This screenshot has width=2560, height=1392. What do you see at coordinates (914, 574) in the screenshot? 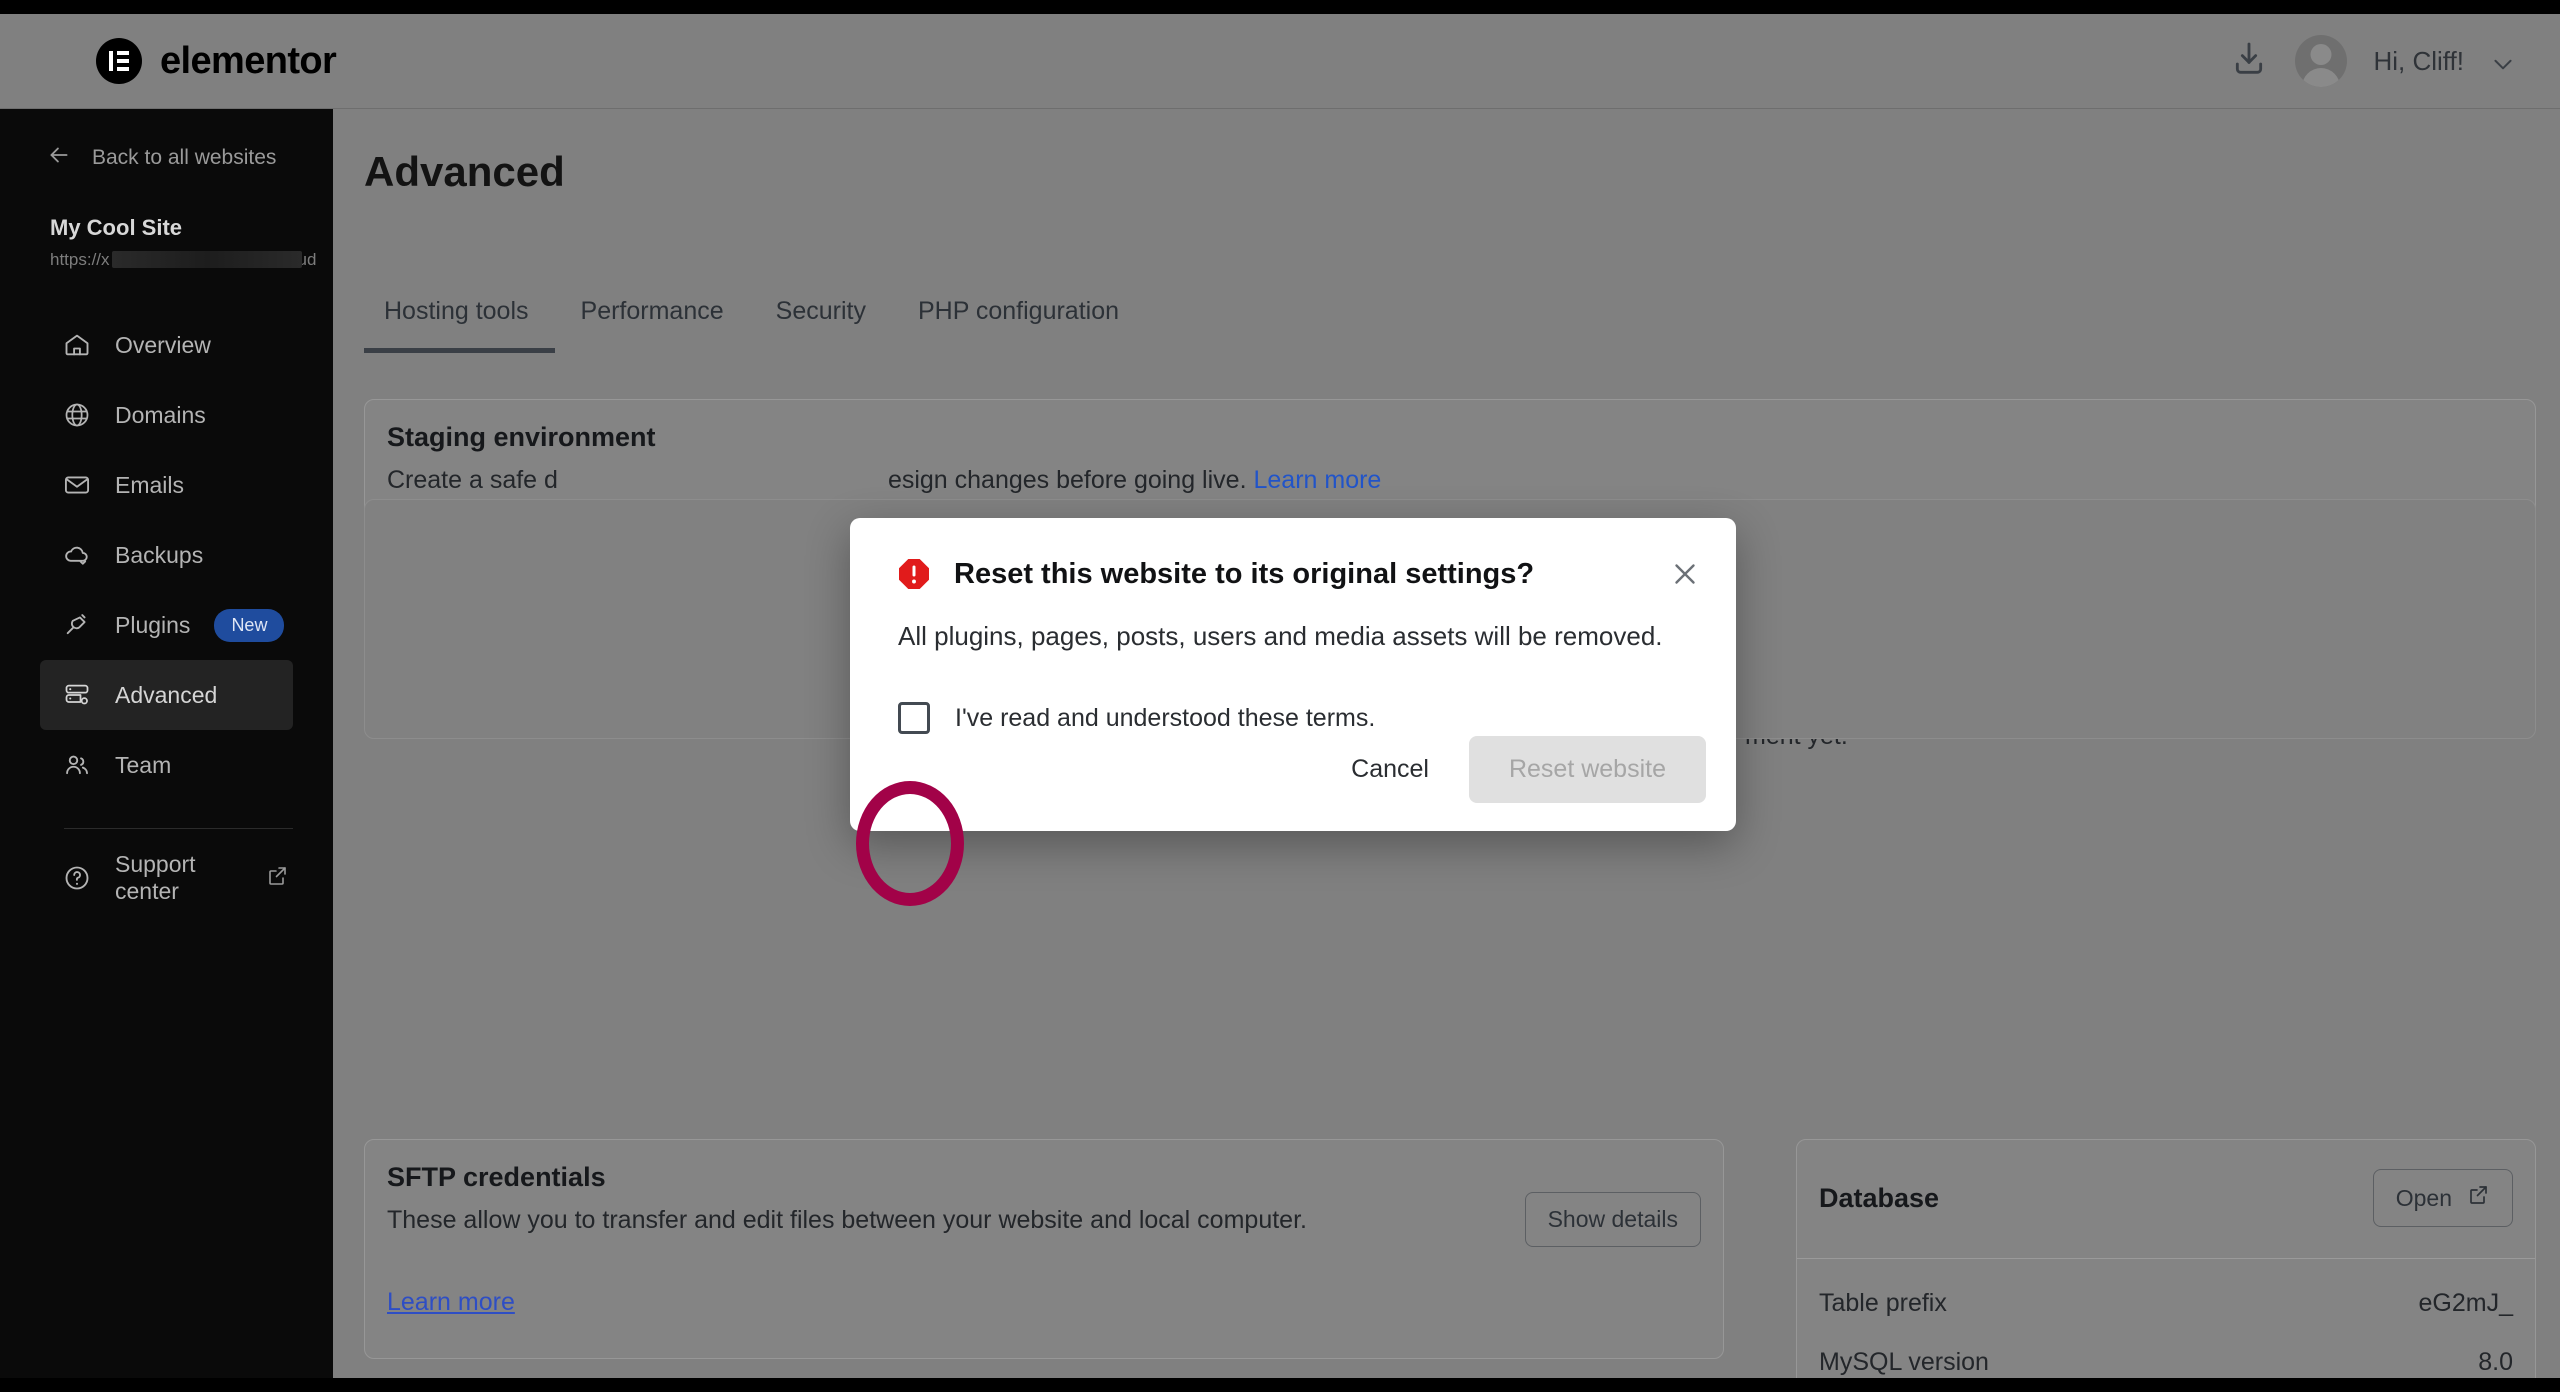
I see `warning-octagon-icon` at bounding box center [914, 574].